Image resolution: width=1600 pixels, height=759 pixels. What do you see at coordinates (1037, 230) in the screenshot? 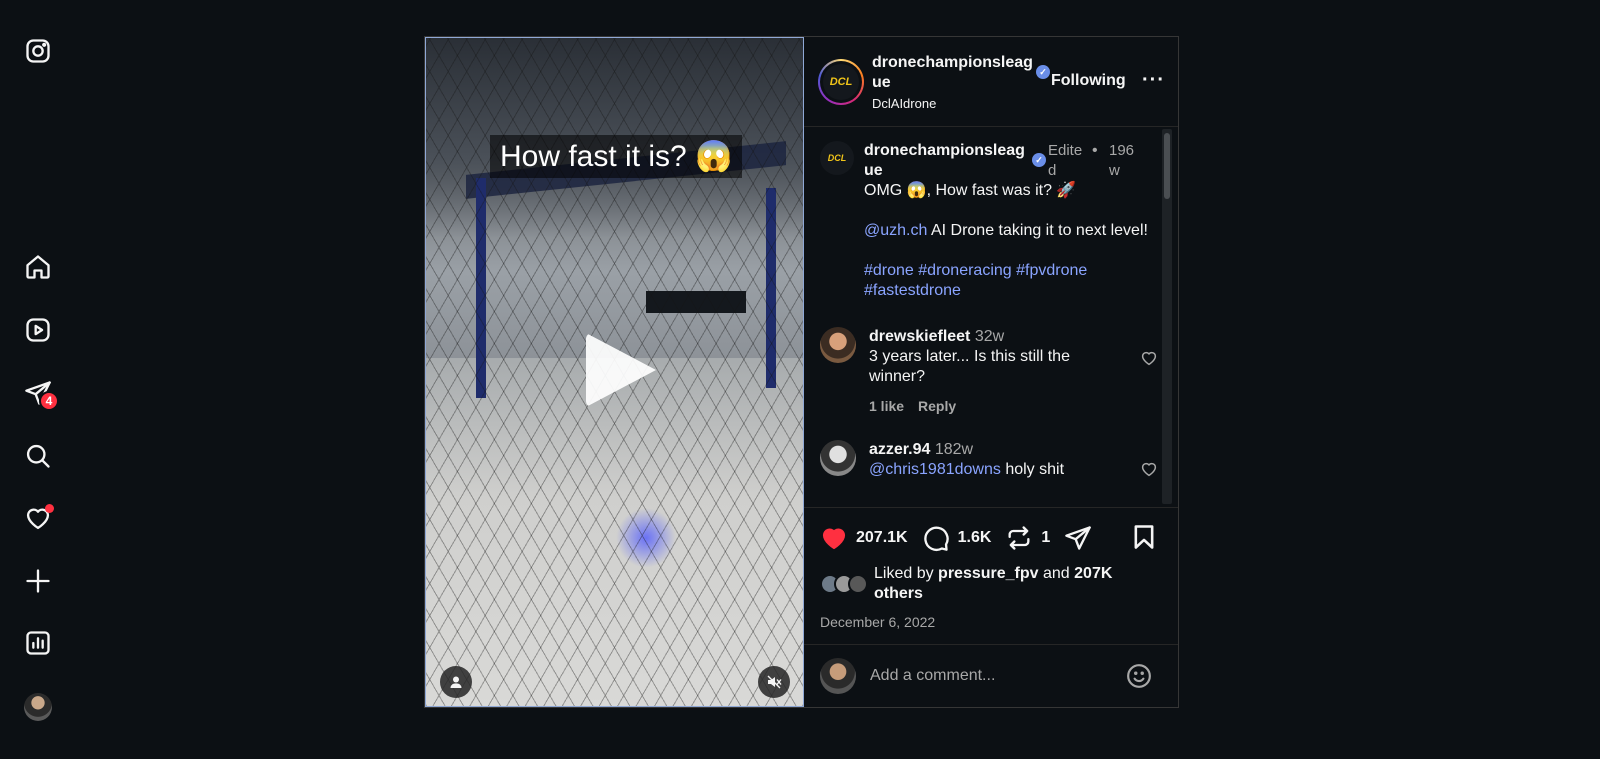
I see `caption-line-2-text: AI Drone taking it to next level!` at bounding box center [1037, 230].